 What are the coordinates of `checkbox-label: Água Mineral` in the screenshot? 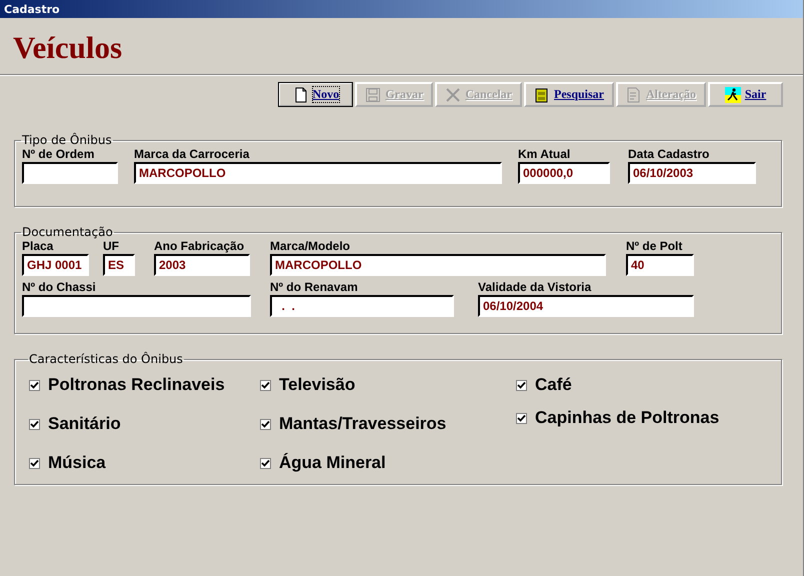 It's located at (332, 463).